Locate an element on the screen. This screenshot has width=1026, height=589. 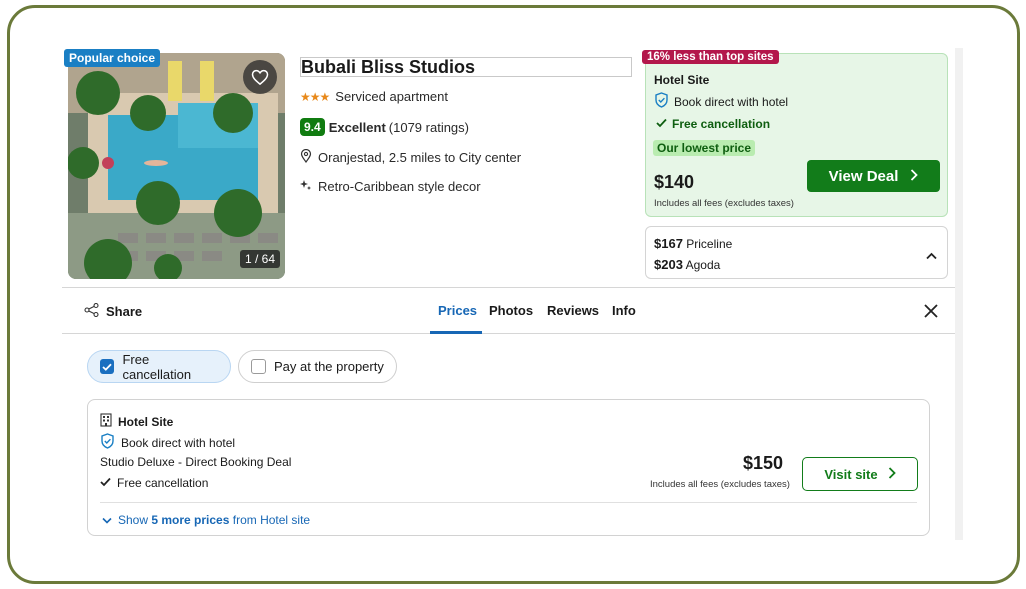
other-price-site: Priceline is located at coordinates (709, 244).